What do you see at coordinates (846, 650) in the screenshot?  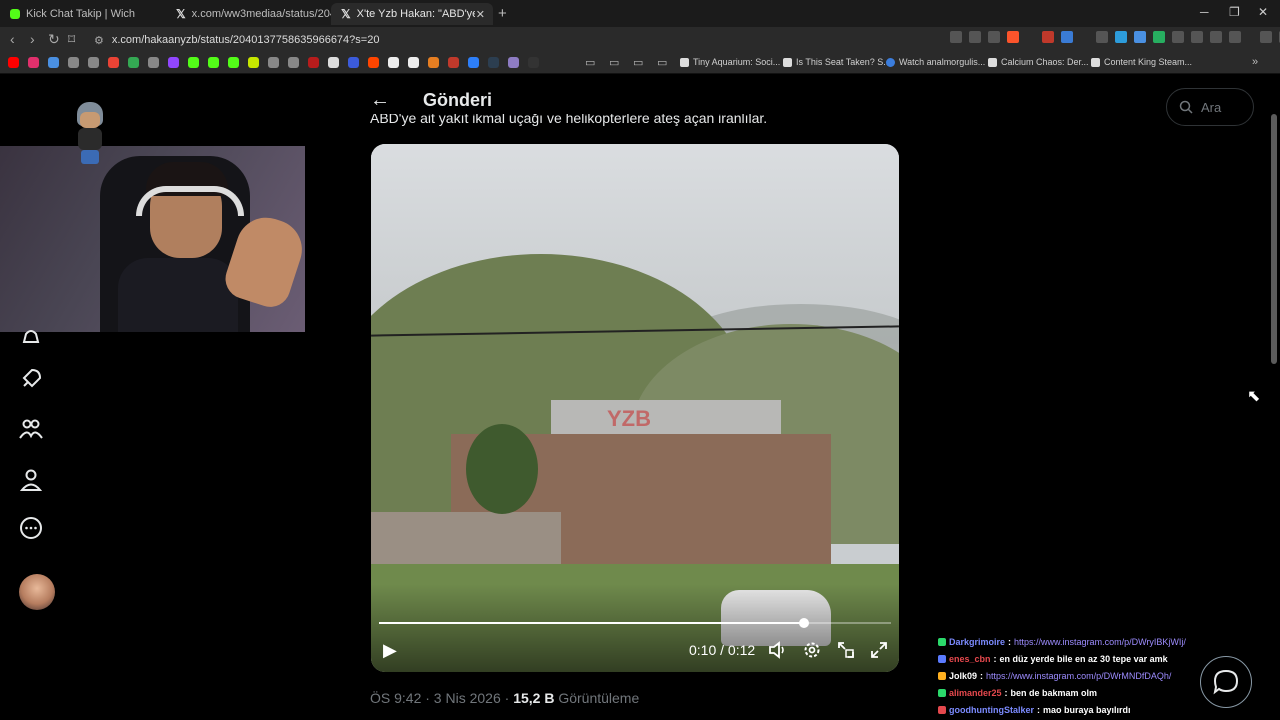 I see `picture-in-picture-icon` at bounding box center [846, 650].